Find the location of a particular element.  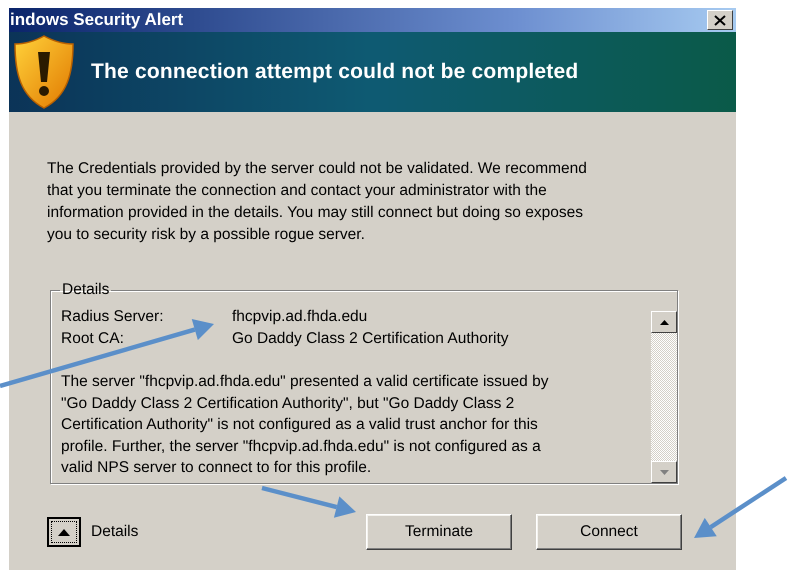

up-triangle-icon is located at coordinates (64, 532).